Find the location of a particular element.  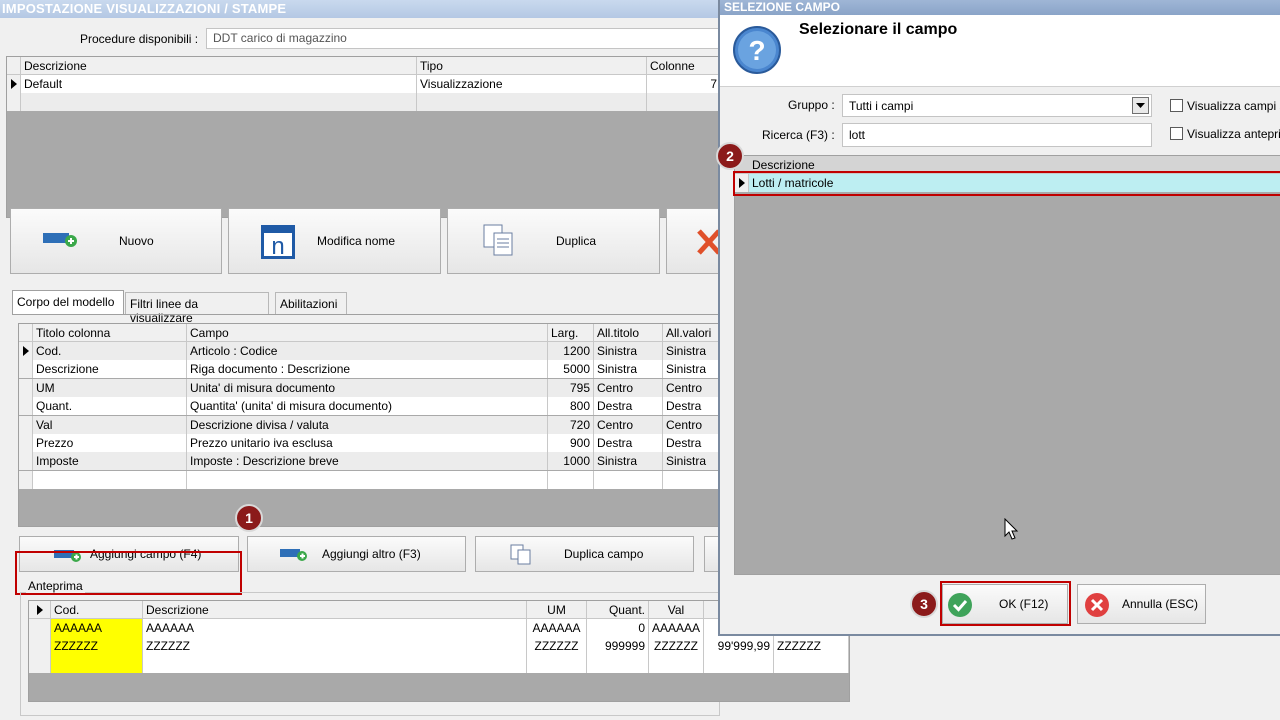

procedure-field: DDT carico di magazzino is located at coordinates (463, 38).